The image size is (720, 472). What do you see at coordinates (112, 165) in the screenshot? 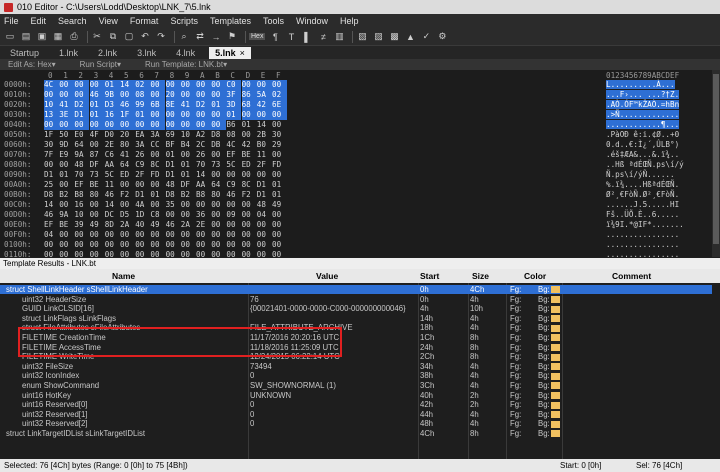
I see `hex-byte: AA` at bounding box center [112, 165].